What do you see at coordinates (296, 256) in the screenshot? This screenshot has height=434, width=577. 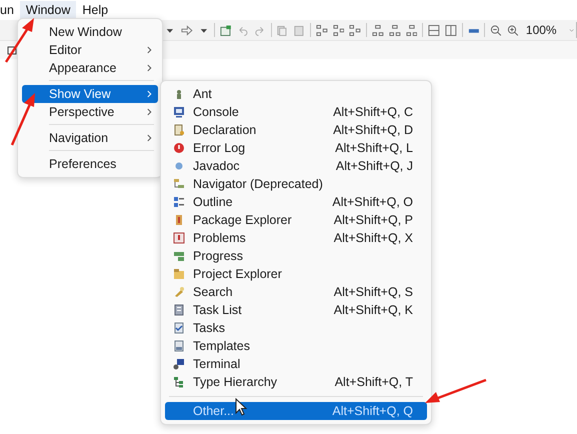 I see `menu-item: Progress` at bounding box center [296, 256].